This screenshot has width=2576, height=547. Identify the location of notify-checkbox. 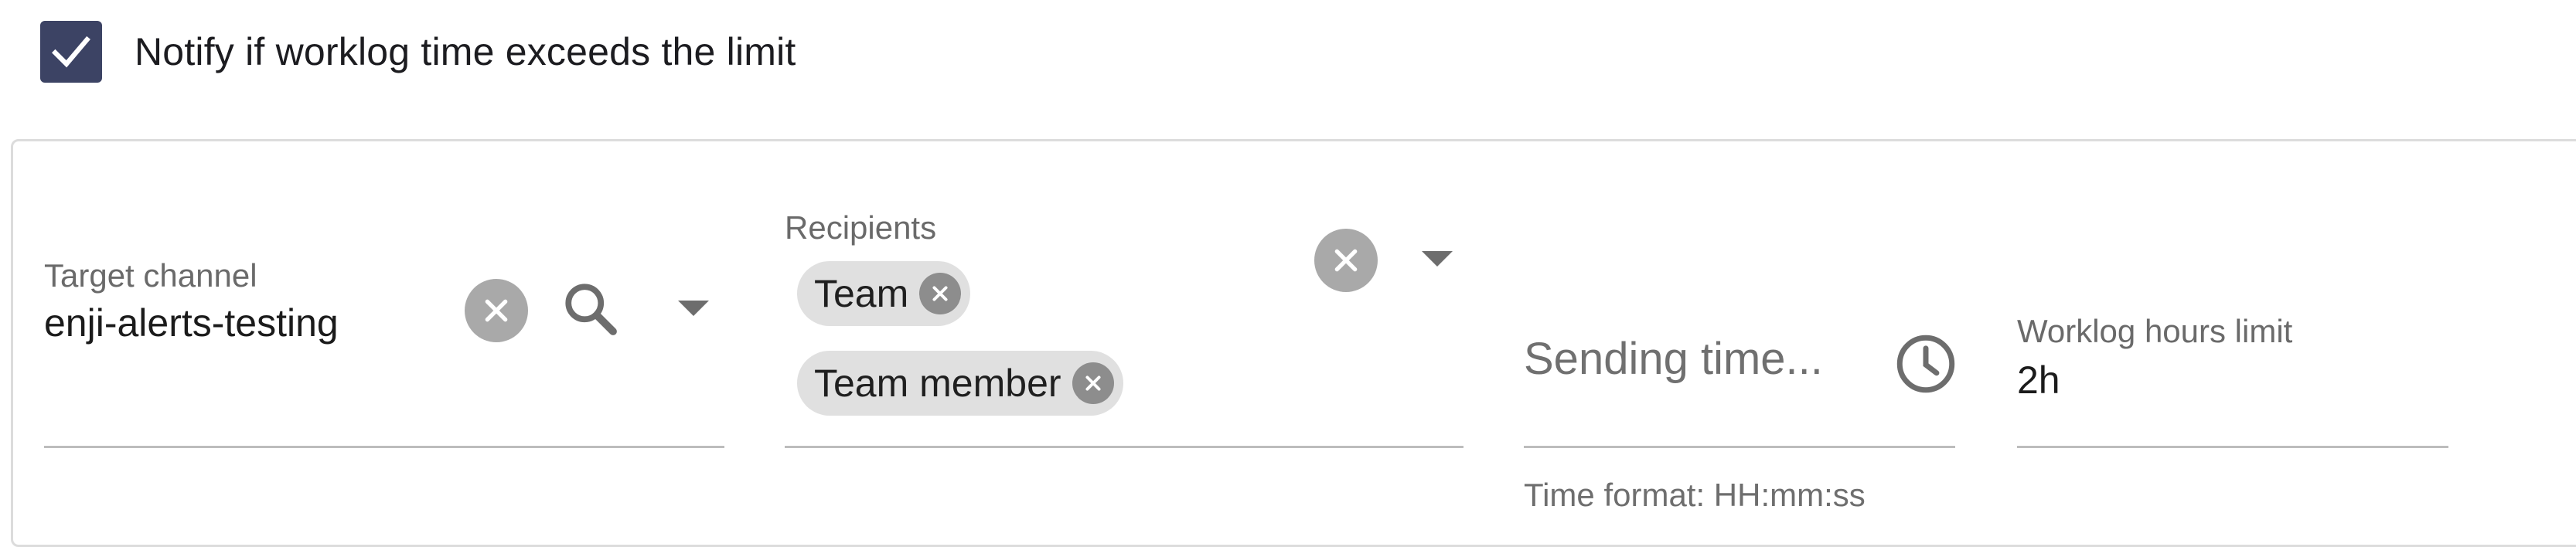
(71, 52).